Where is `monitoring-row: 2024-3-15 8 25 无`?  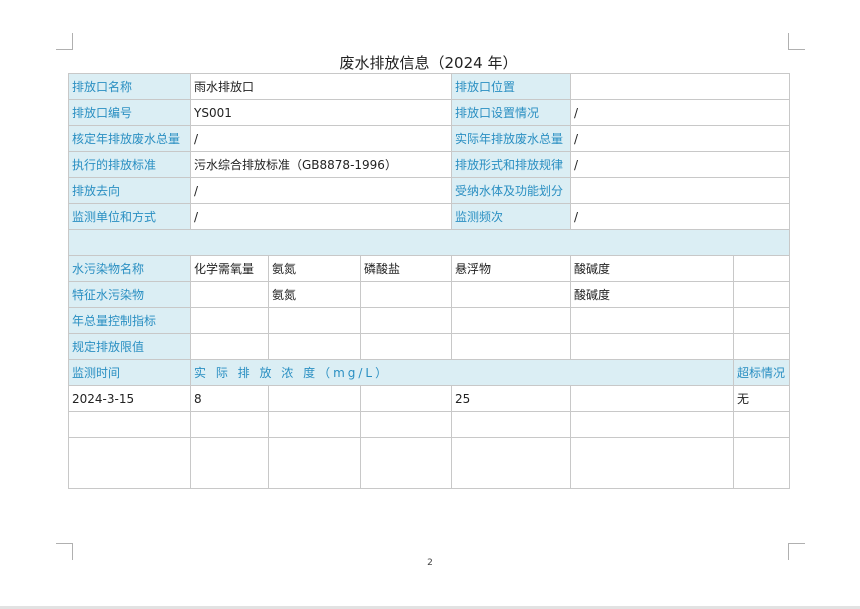 monitoring-row: 2024-3-15 8 25 无 is located at coordinates (429, 398).